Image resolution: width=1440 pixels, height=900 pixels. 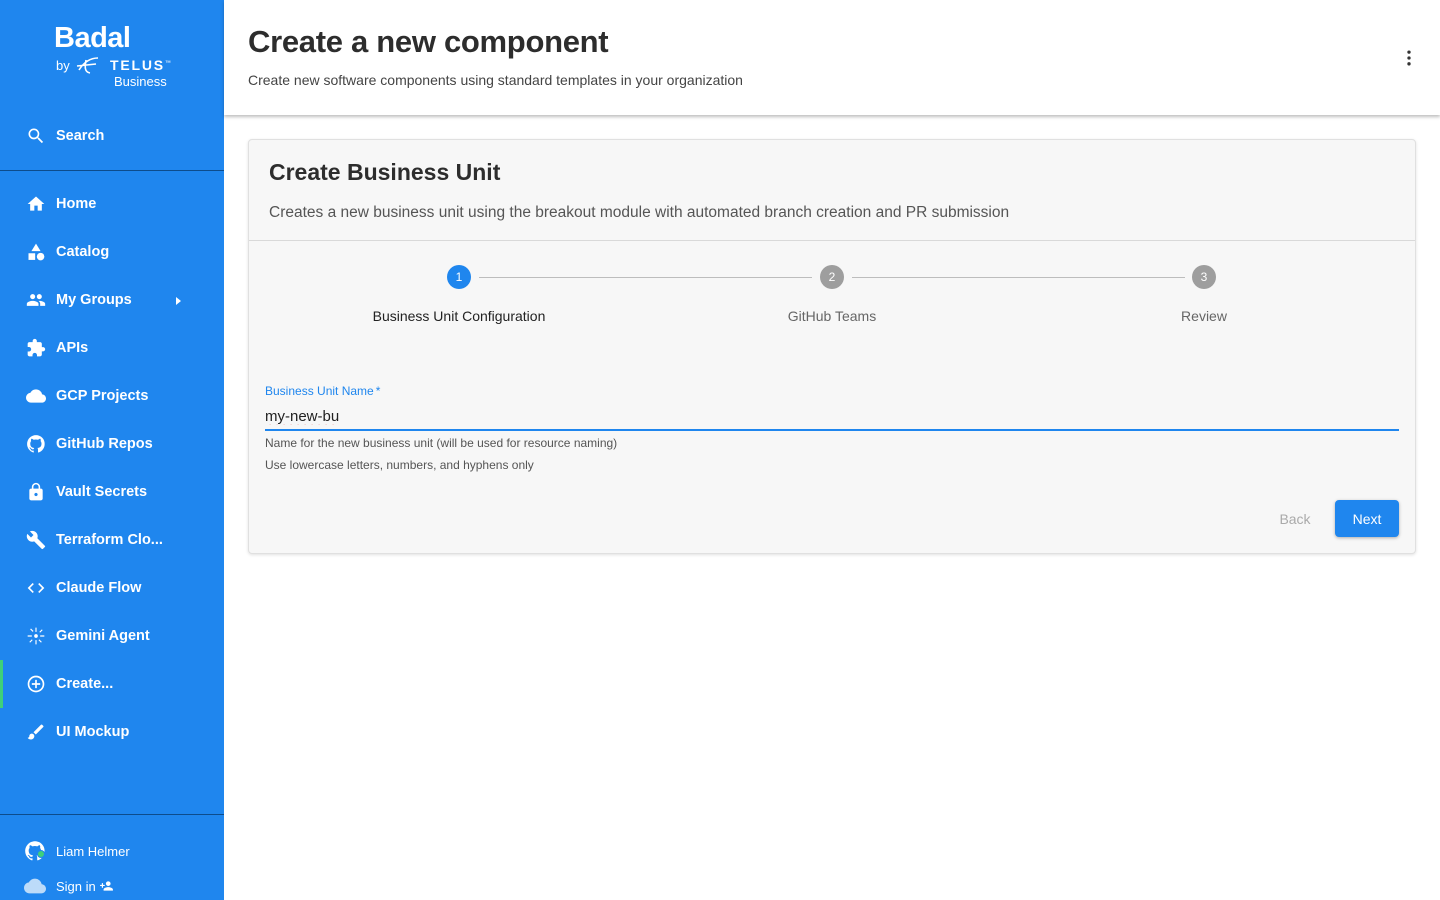 I want to click on sidebar-item-my-groups: My Groups, so click(x=112, y=300).